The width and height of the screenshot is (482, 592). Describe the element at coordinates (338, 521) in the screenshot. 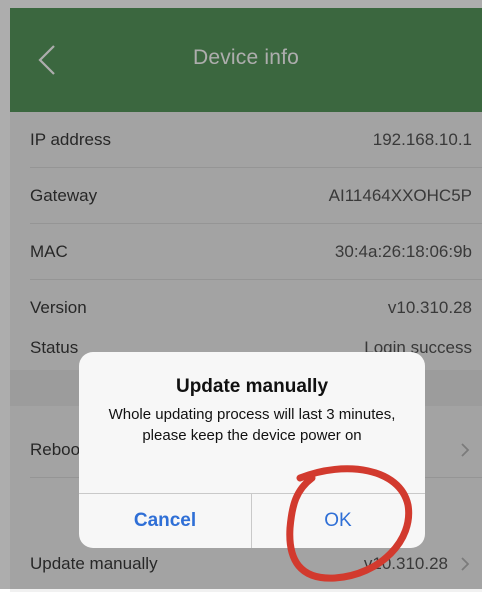

I see `ok-button: OK` at that location.